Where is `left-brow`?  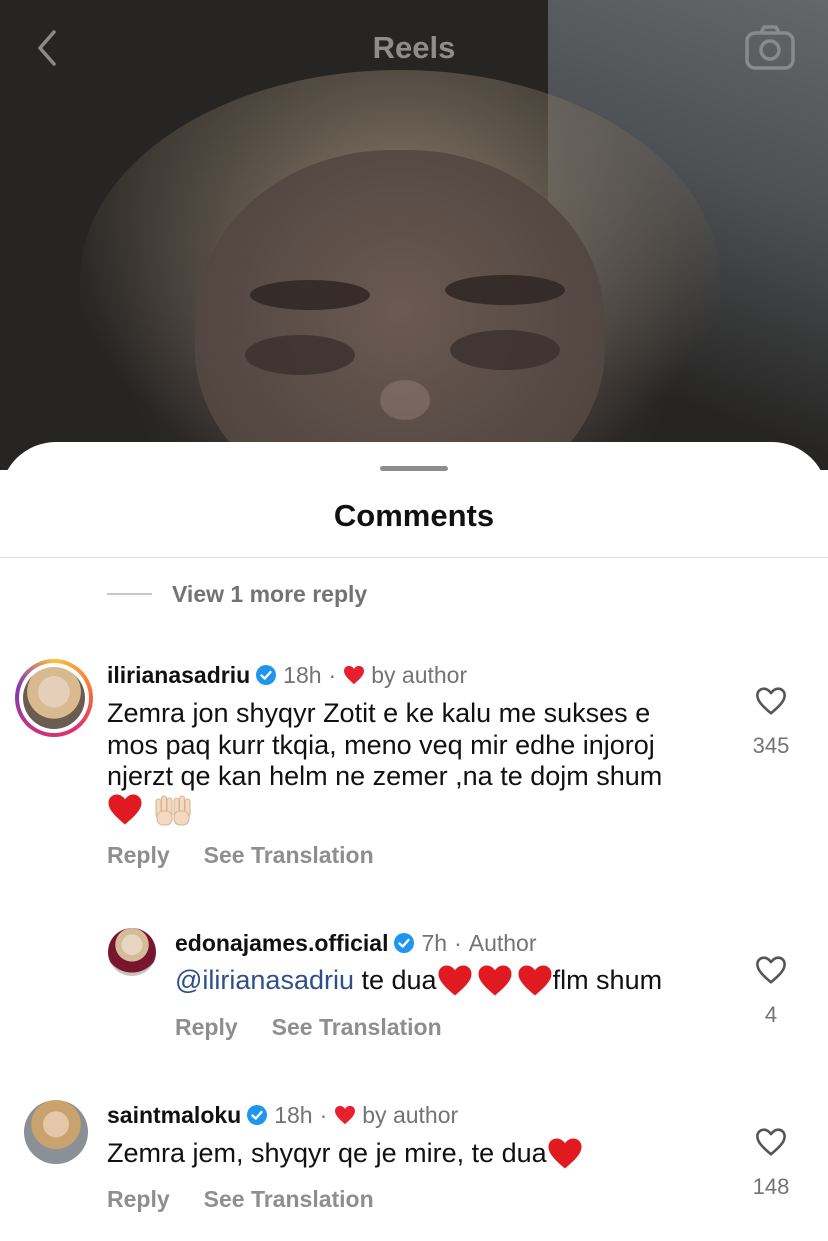
left-brow is located at coordinates (310, 295).